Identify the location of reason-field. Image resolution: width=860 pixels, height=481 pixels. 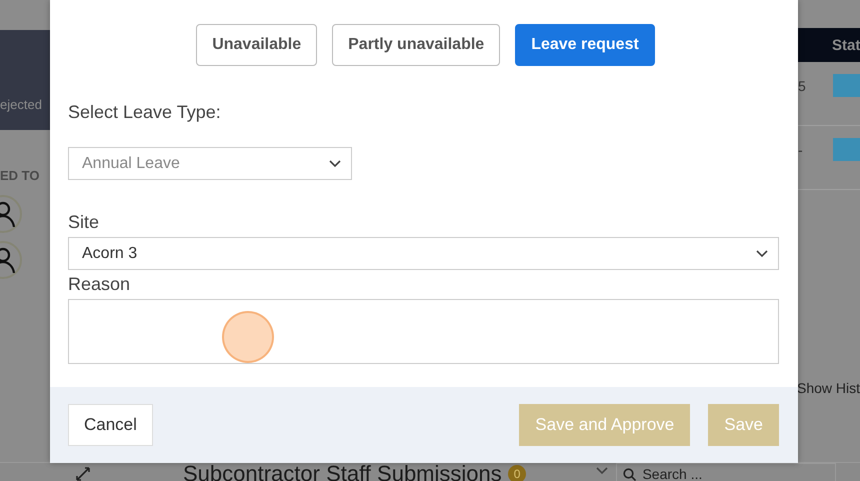
(423, 331).